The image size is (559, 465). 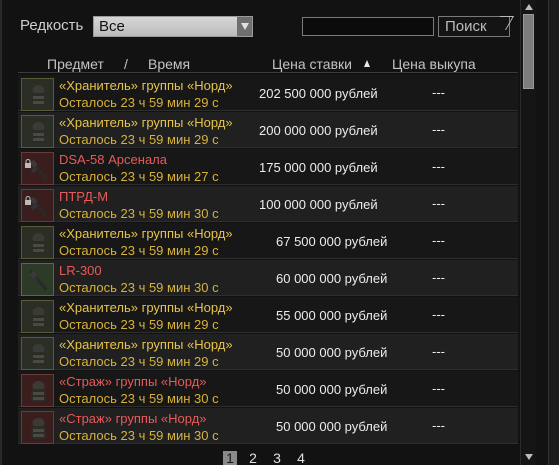 What do you see at coordinates (367, 63) in the screenshot?
I see `sort-ascending-icon` at bounding box center [367, 63].